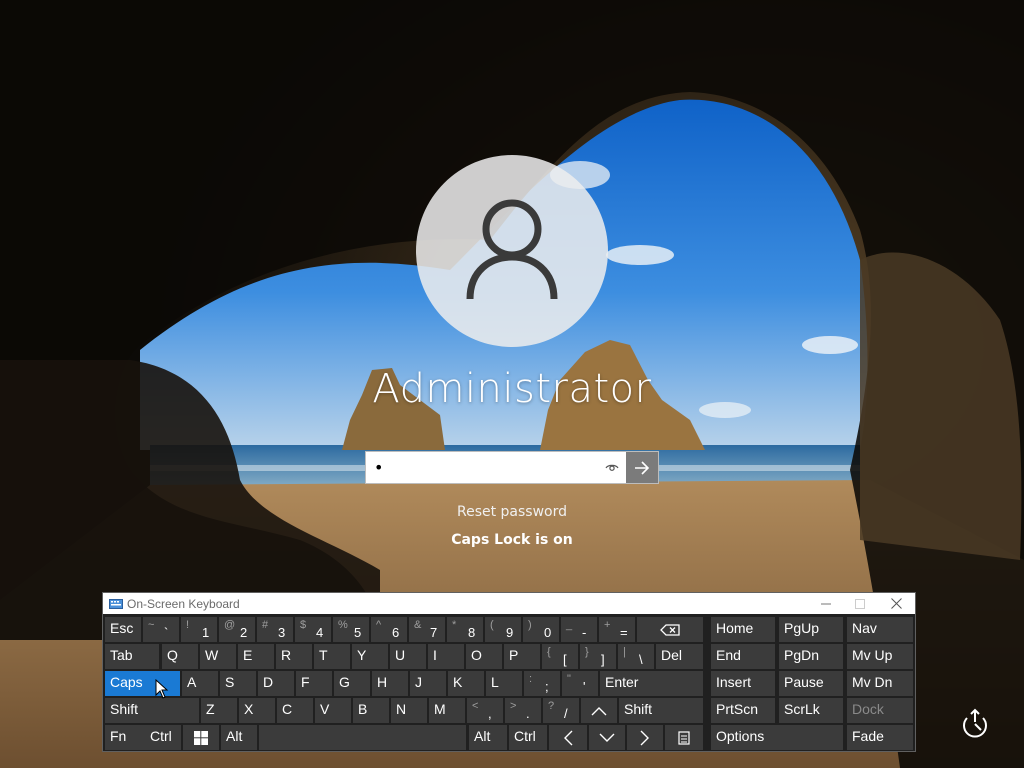  Describe the element at coordinates (826, 603) in the screenshot. I see `minimize-icon` at that location.